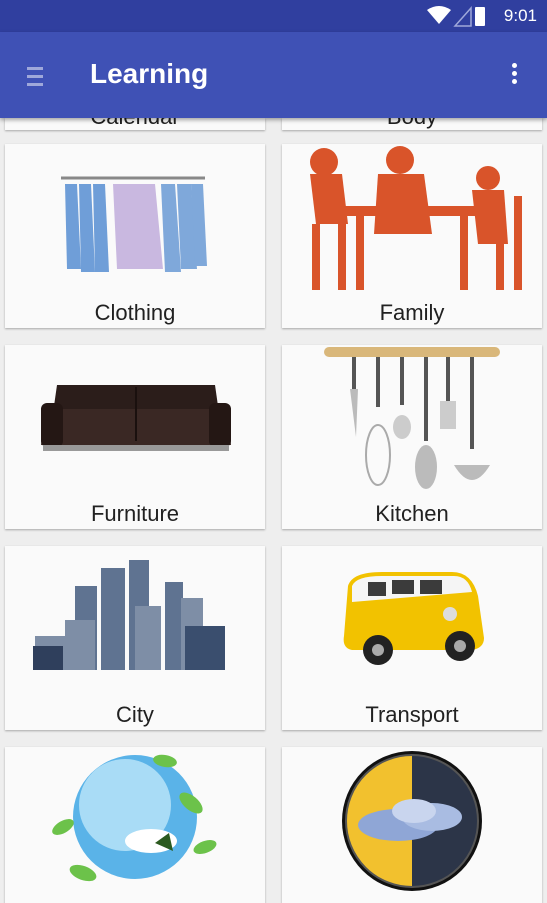 The width and height of the screenshot is (547, 903). What do you see at coordinates (514, 77) in the screenshot?
I see `more-options-icon` at bounding box center [514, 77].